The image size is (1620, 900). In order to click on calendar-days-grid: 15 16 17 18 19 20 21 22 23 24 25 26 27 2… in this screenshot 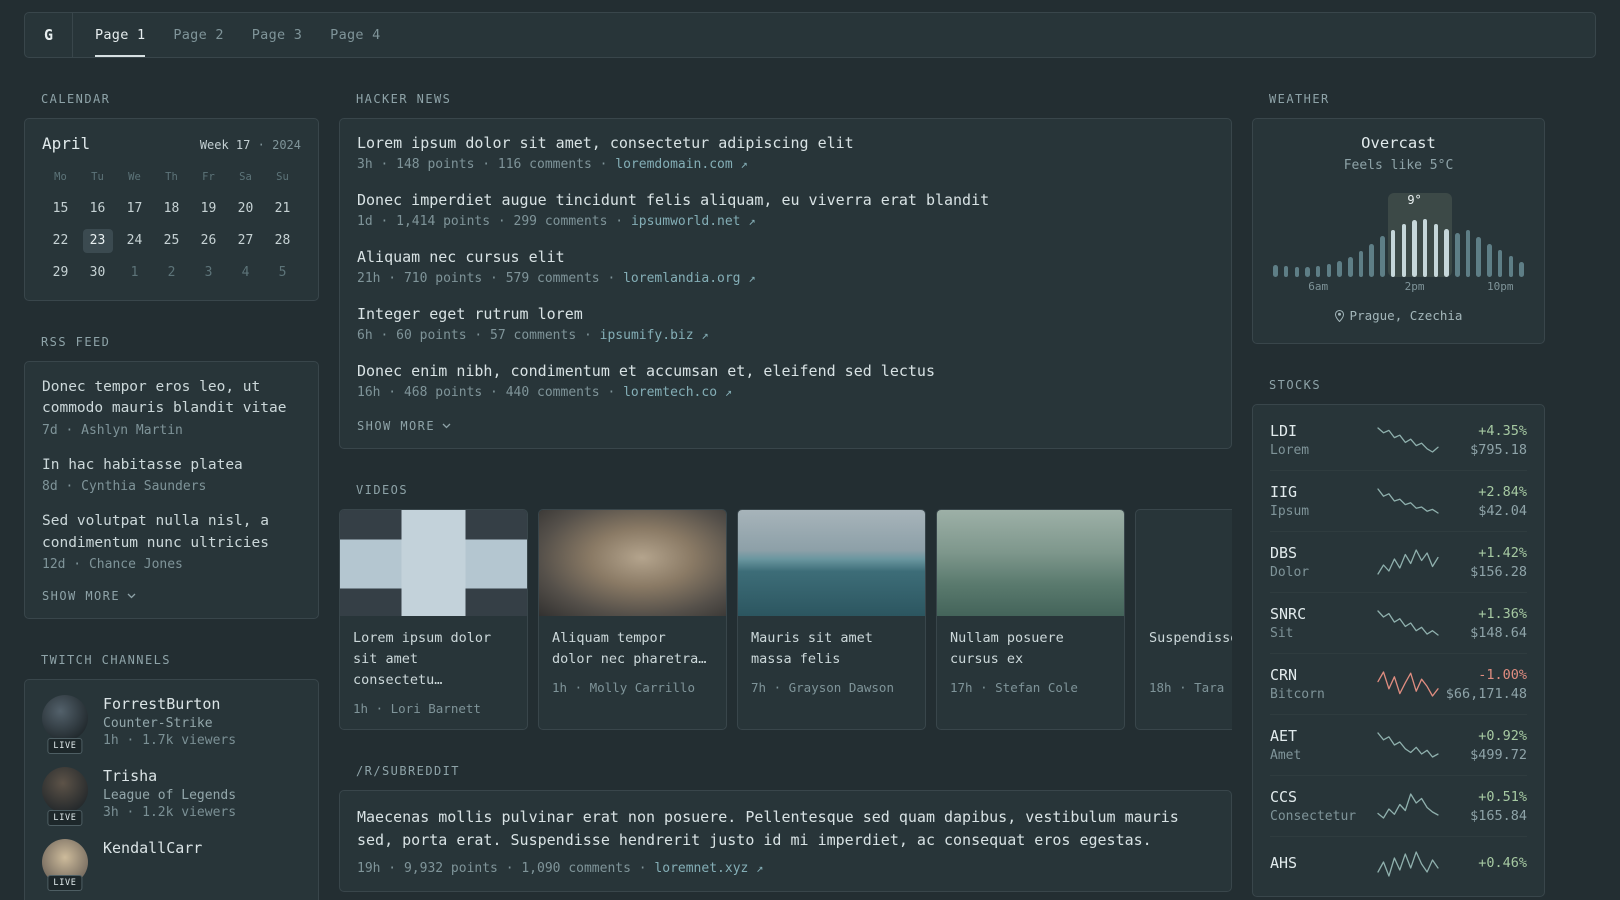, I will do `click(171, 241)`.